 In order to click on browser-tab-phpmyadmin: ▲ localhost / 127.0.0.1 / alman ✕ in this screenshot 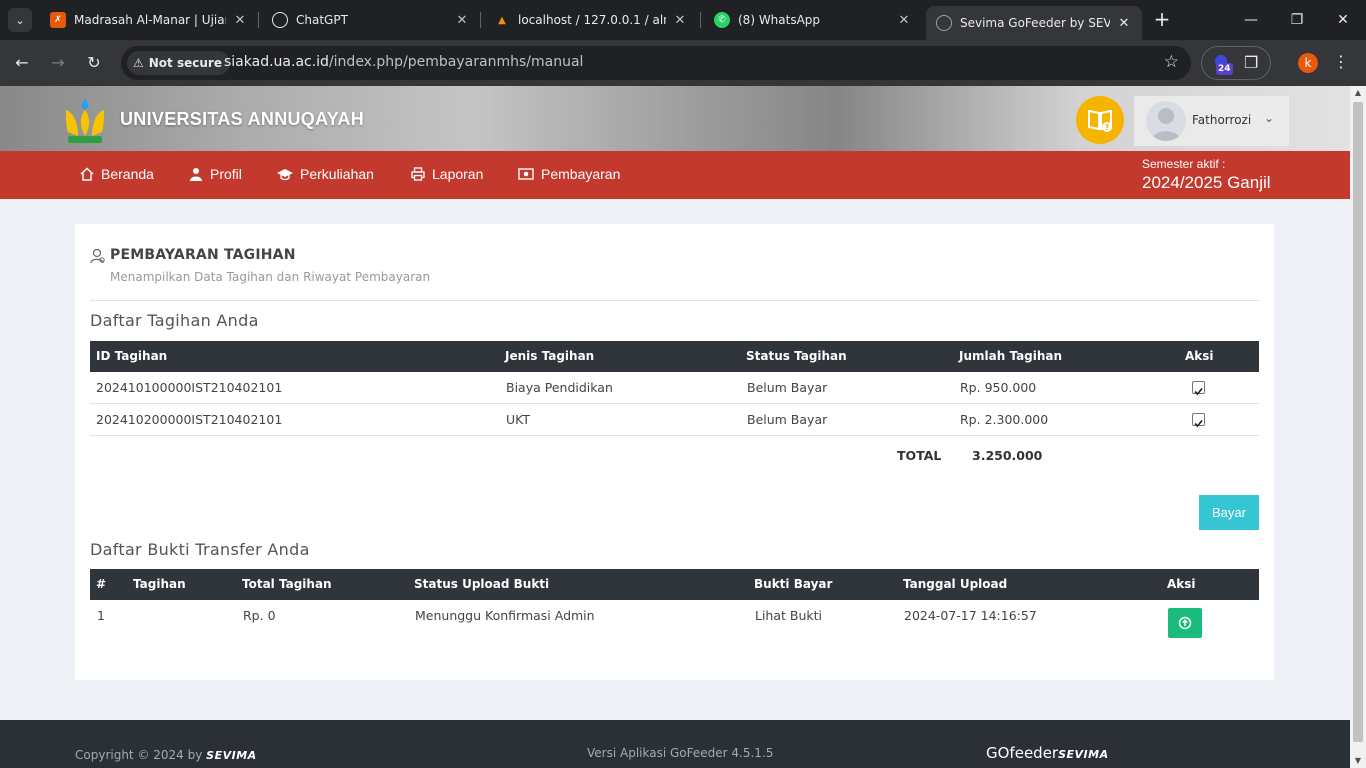, I will do `click(591, 20)`.